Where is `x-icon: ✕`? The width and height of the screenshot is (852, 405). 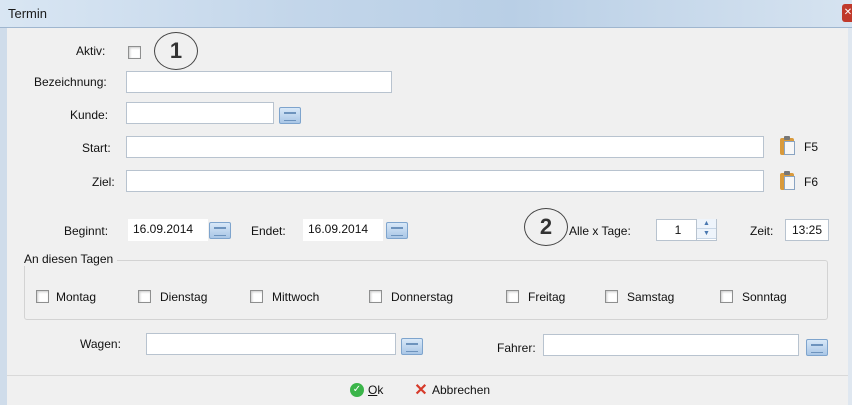
x-icon: ✕ is located at coordinates (421, 390).